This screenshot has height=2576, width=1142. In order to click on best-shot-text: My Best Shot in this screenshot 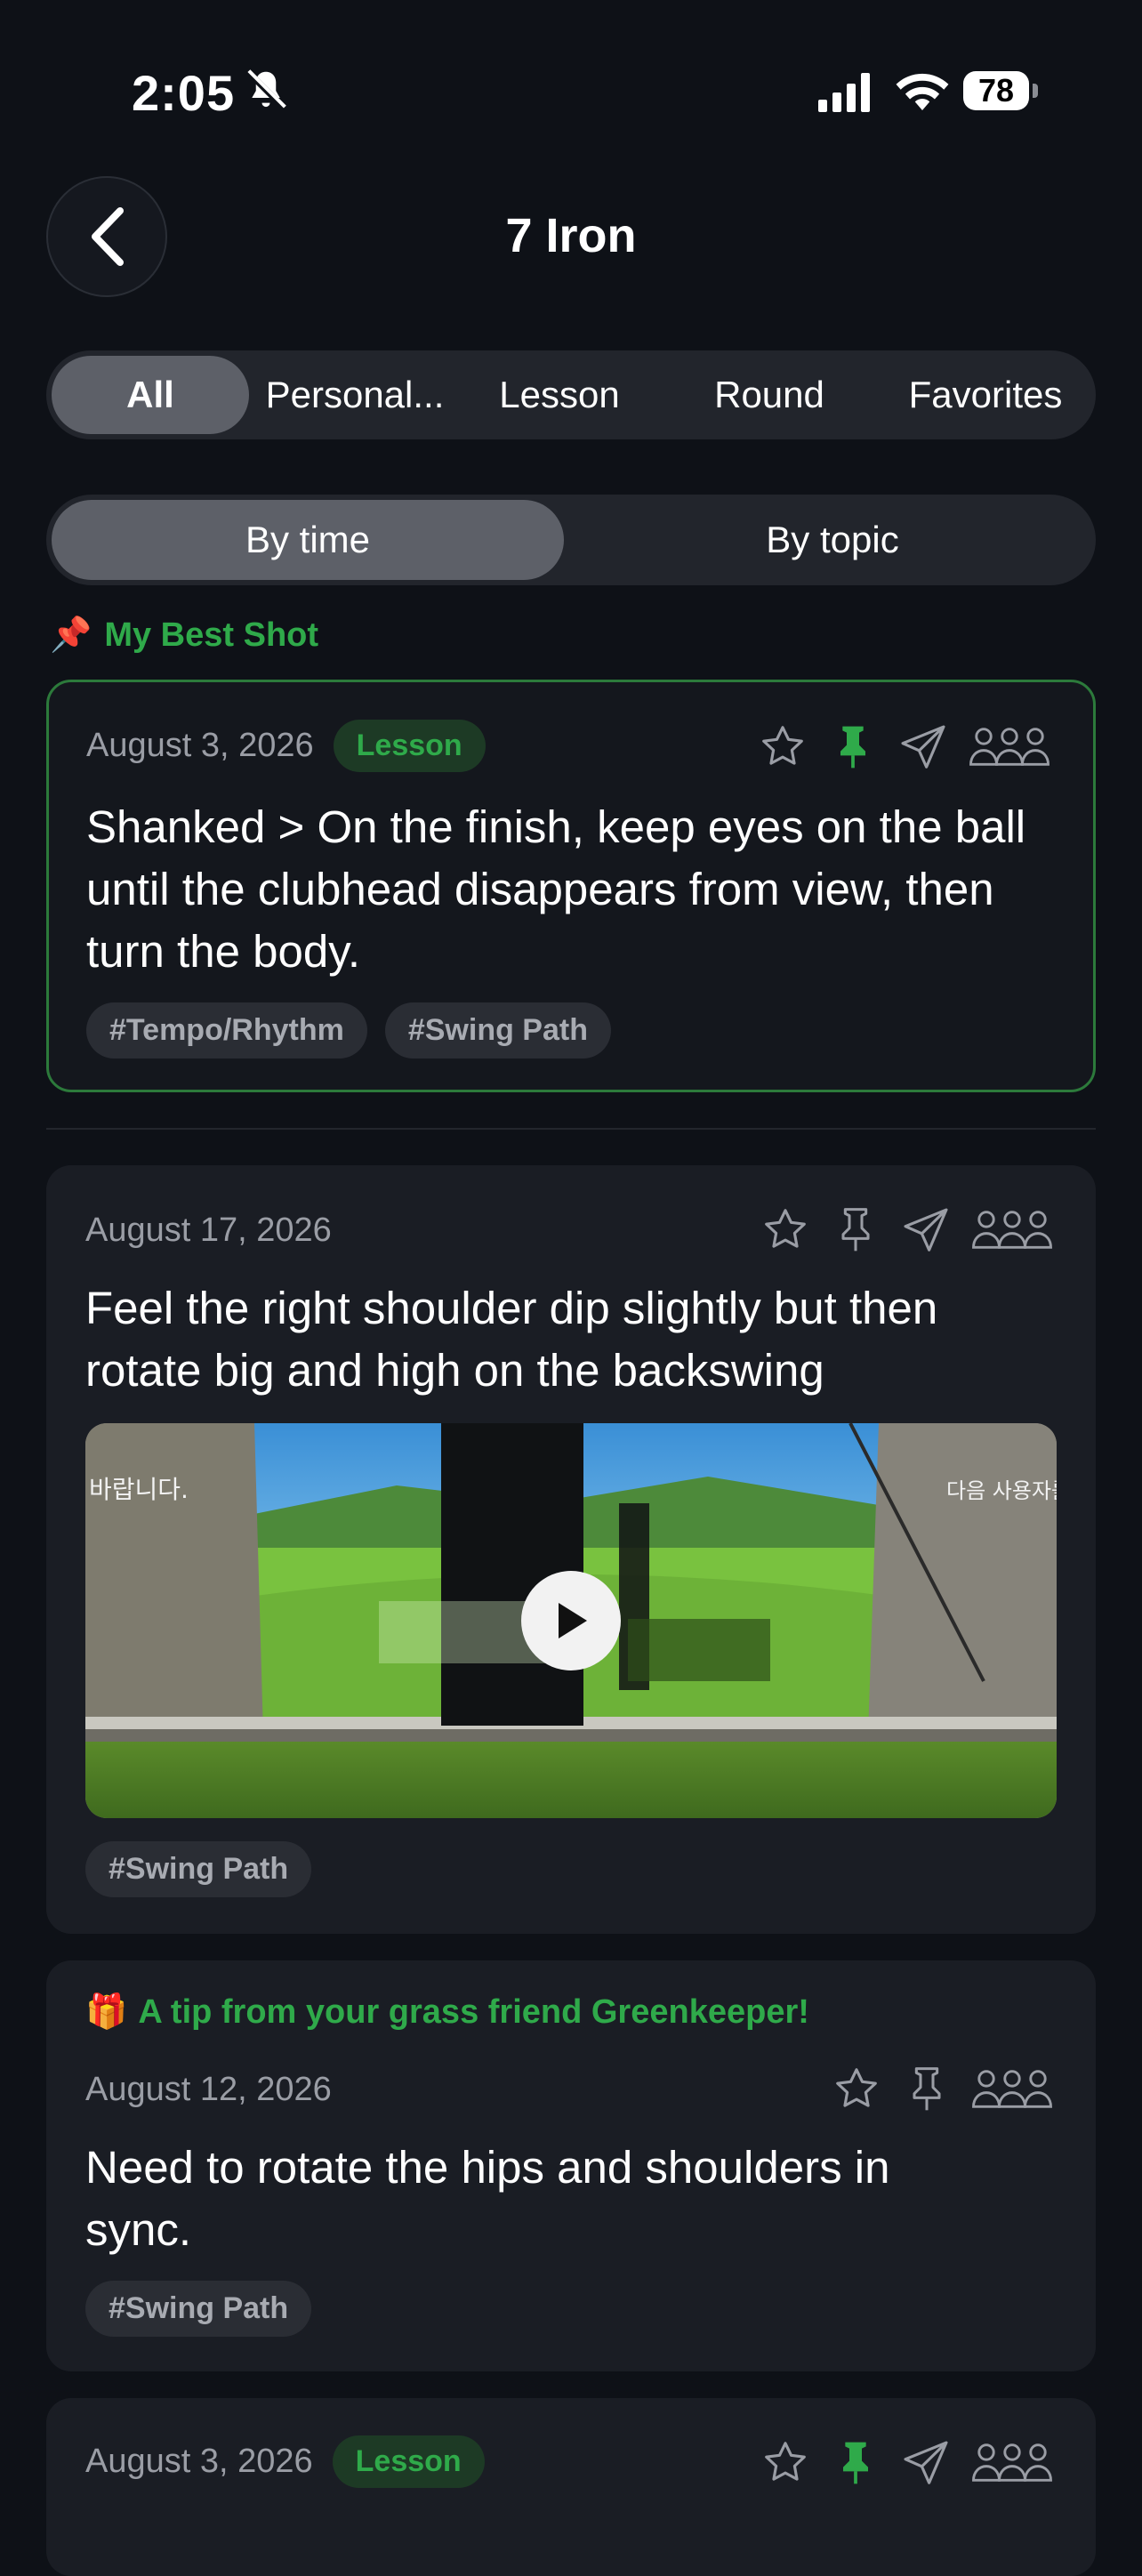, I will do `click(211, 635)`.